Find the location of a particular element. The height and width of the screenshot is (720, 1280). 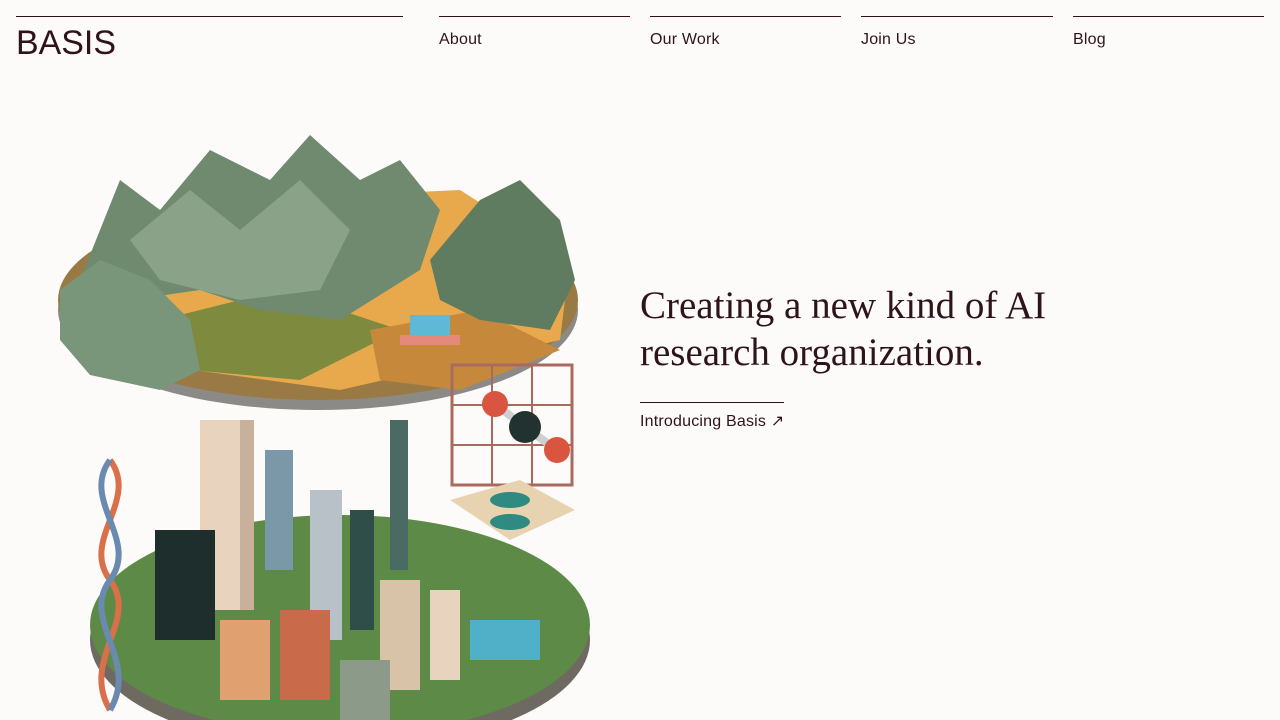

tower-spire is located at coordinates (399, 495).